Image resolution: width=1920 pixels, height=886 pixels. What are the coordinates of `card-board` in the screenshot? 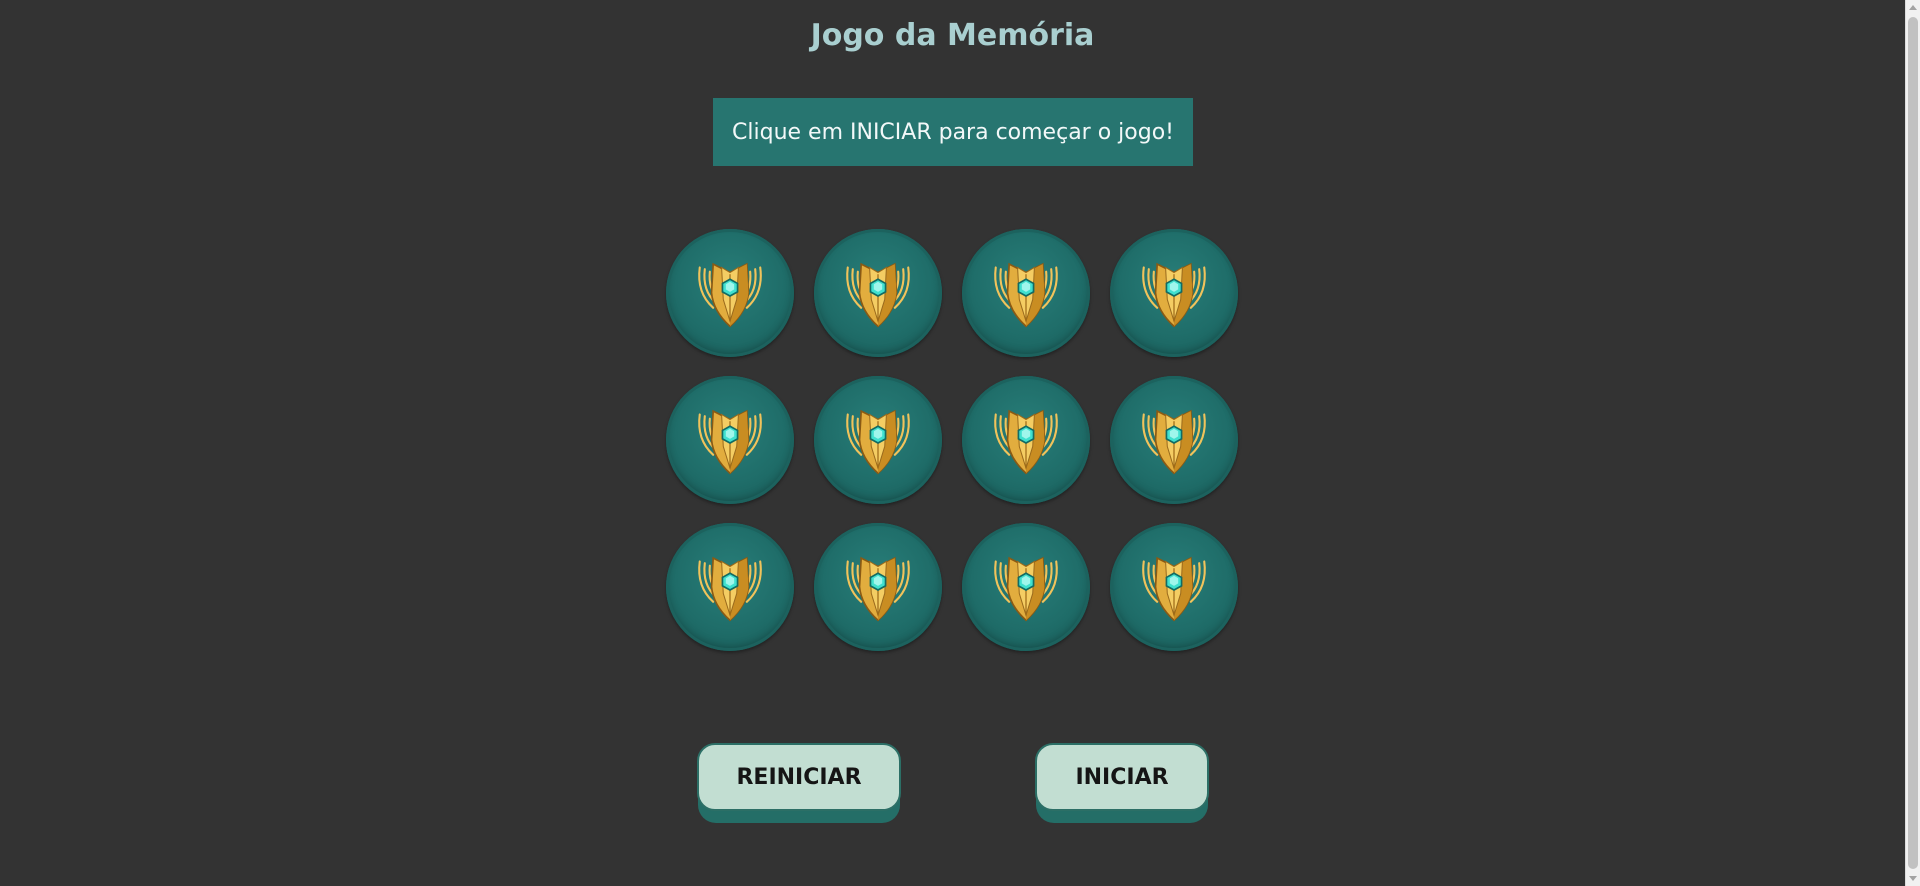 It's located at (952, 440).